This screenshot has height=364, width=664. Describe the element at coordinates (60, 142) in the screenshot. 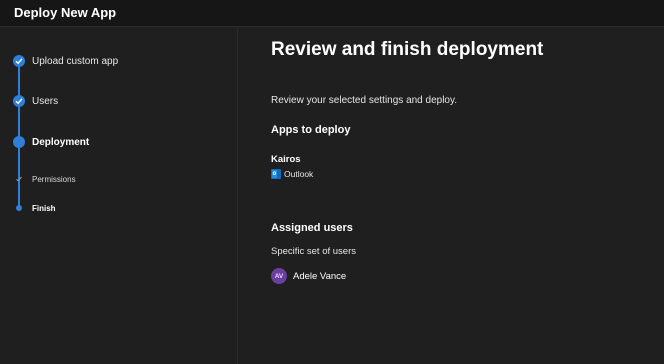

I see `step-deployment: Deployment` at that location.